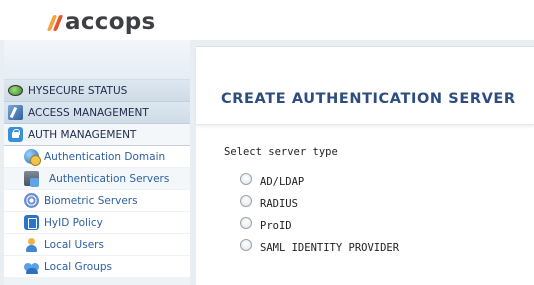  I want to click on radio-option-ad-ldap: AD/LDAP, so click(319, 182).